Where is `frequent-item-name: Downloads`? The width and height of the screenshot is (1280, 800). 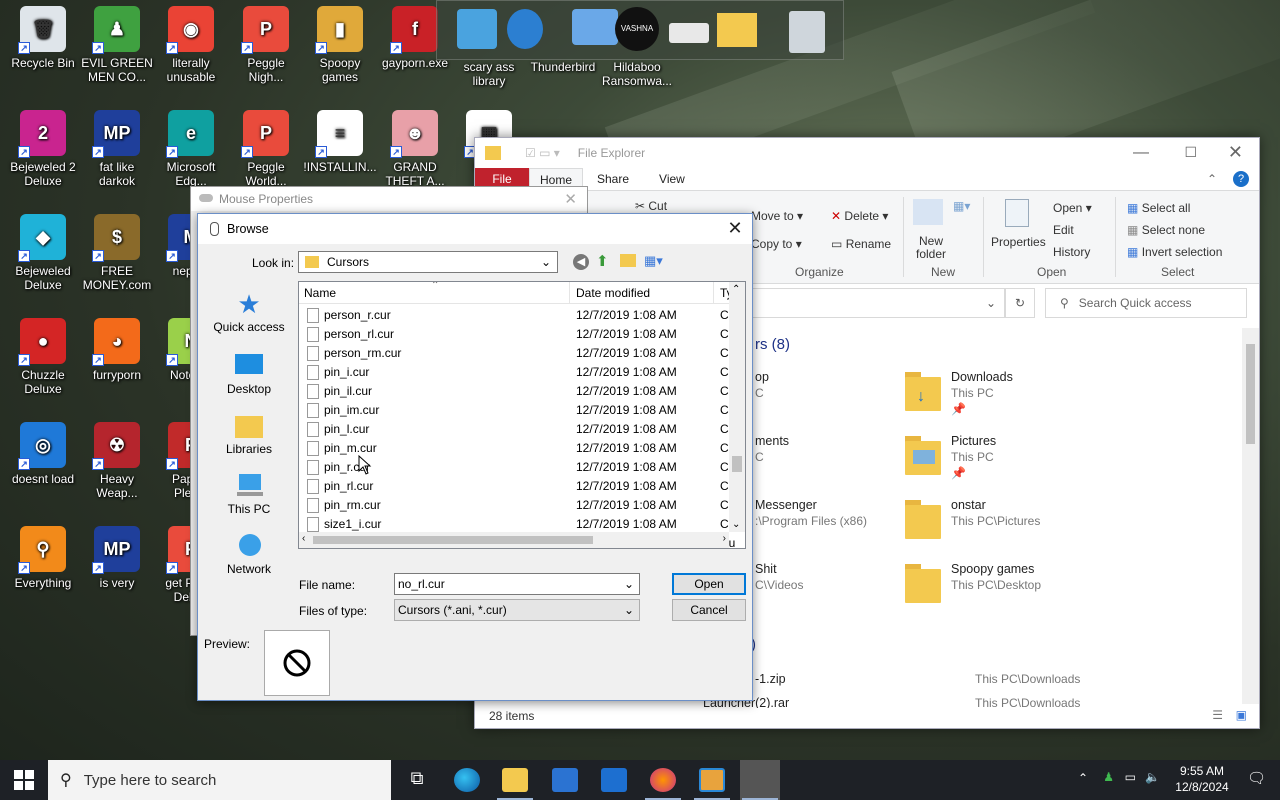 frequent-item-name: Downloads is located at coordinates (982, 377).